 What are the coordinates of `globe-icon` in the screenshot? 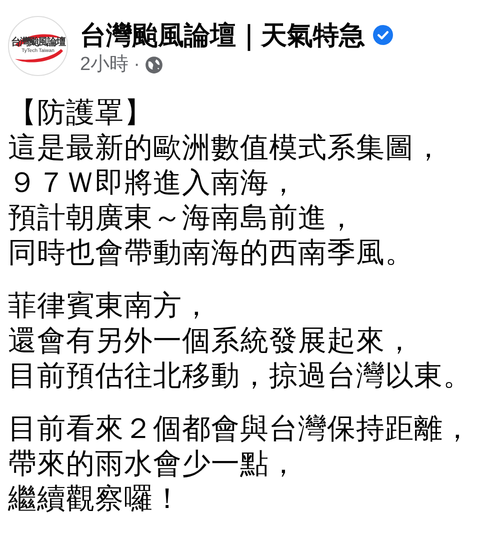 It's located at (153, 65).